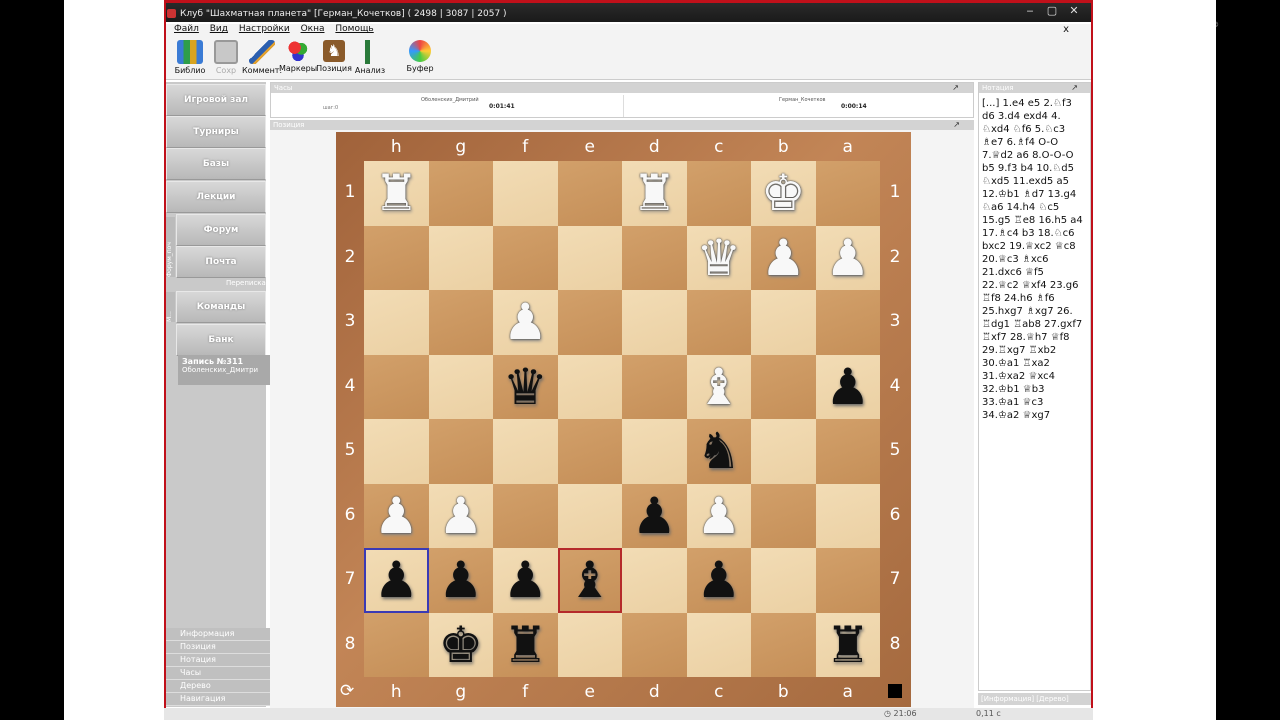 This screenshot has height=720, width=1280. Describe the element at coordinates (719, 516) in the screenshot. I see `white-pawn-c6: ♟` at that location.